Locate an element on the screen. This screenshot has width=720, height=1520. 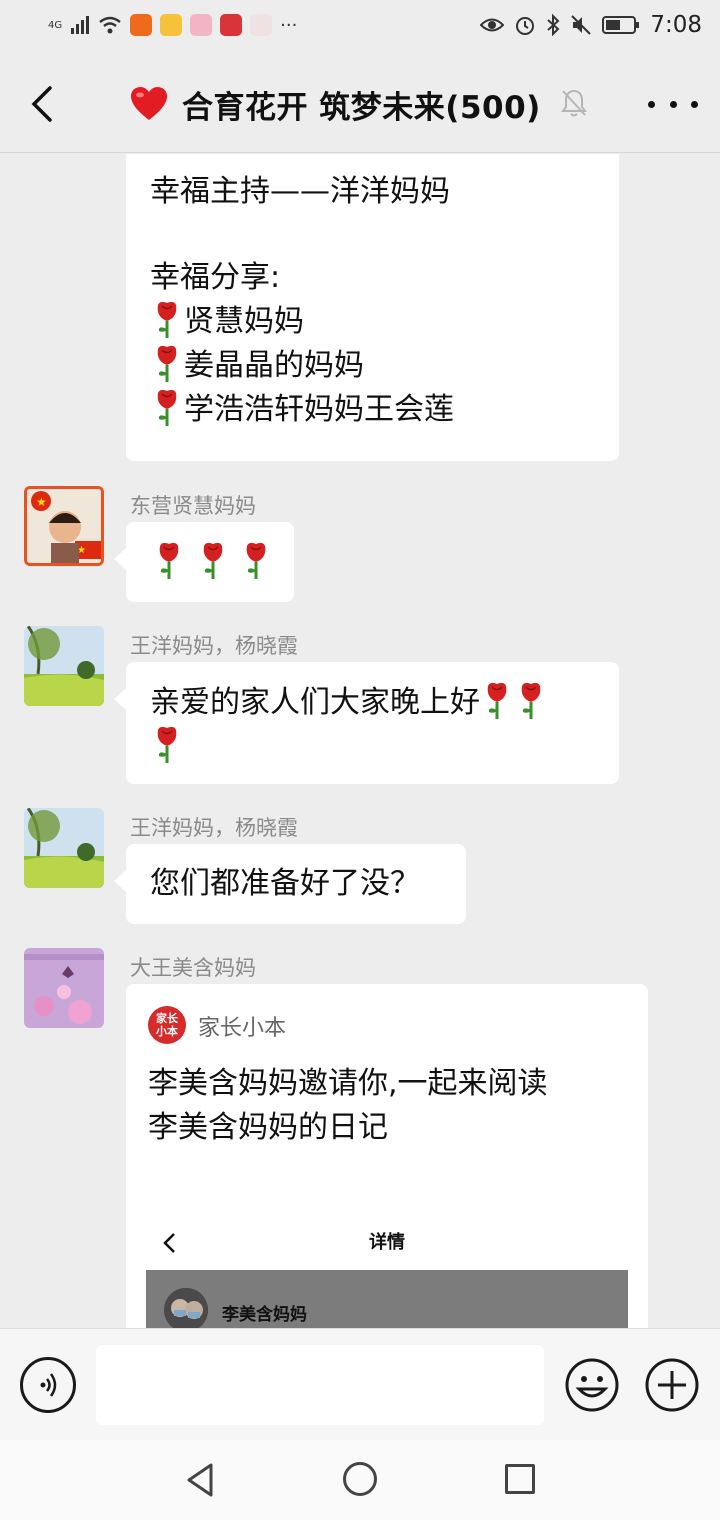
preview-title: 详情 is located at coordinates (387, 1242).